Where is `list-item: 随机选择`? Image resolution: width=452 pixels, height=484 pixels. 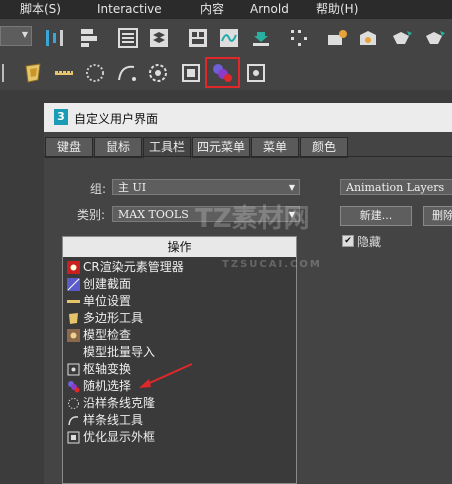
list-item: 随机选择 is located at coordinates (99, 386).